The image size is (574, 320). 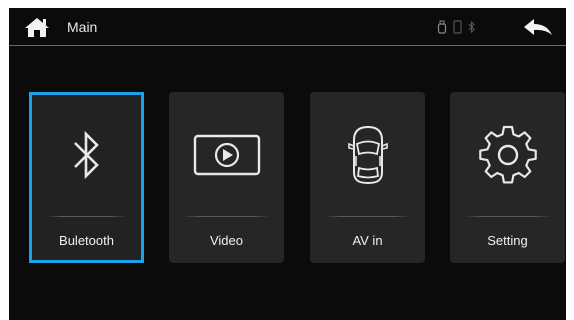 What do you see at coordinates (86, 155) in the screenshot?
I see `bluetooth-icon` at bounding box center [86, 155].